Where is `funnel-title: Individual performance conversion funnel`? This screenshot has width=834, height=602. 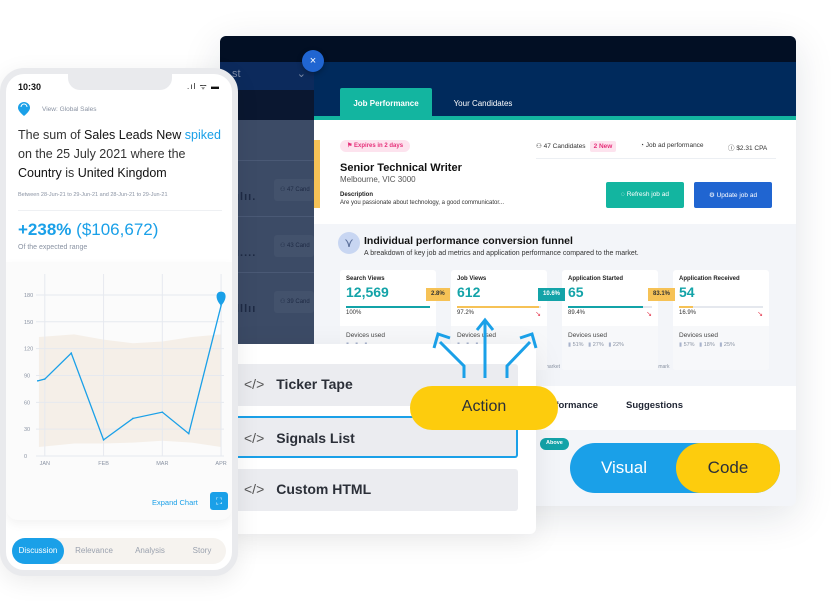
funnel-title: Individual performance conversion funnel is located at coordinates (468, 241).